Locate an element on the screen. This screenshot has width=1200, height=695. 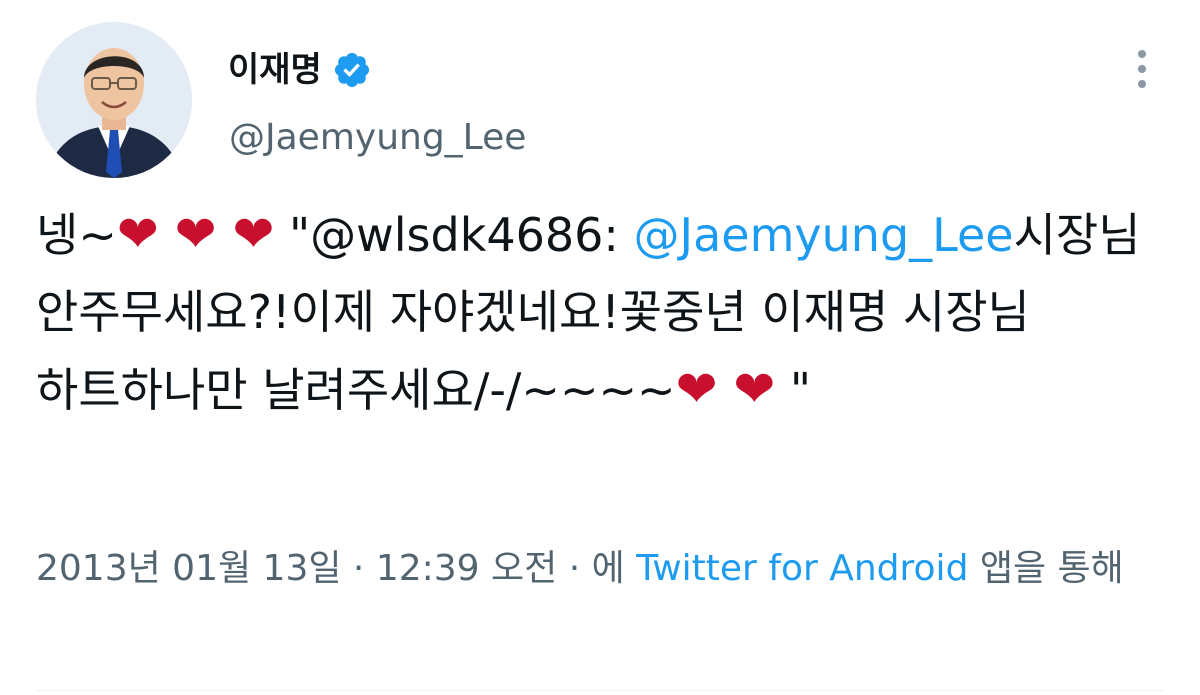
user-handle: @Jaemyung_Lee is located at coordinates (377, 138).